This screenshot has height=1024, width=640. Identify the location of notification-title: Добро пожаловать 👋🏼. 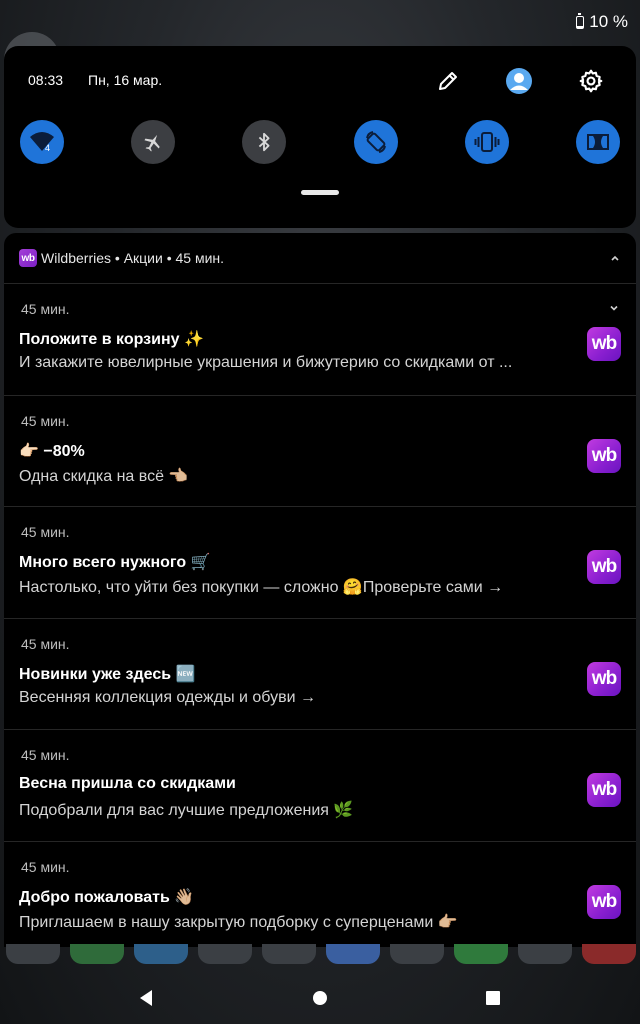
(107, 897).